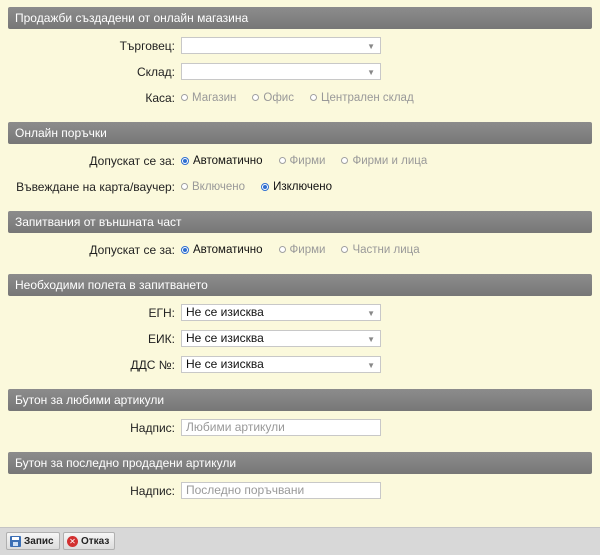 The width and height of the screenshot is (600, 555). Describe the element at coordinates (219, 186) in the screenshot. I see `card-voucher-on-label: Включено` at that location.